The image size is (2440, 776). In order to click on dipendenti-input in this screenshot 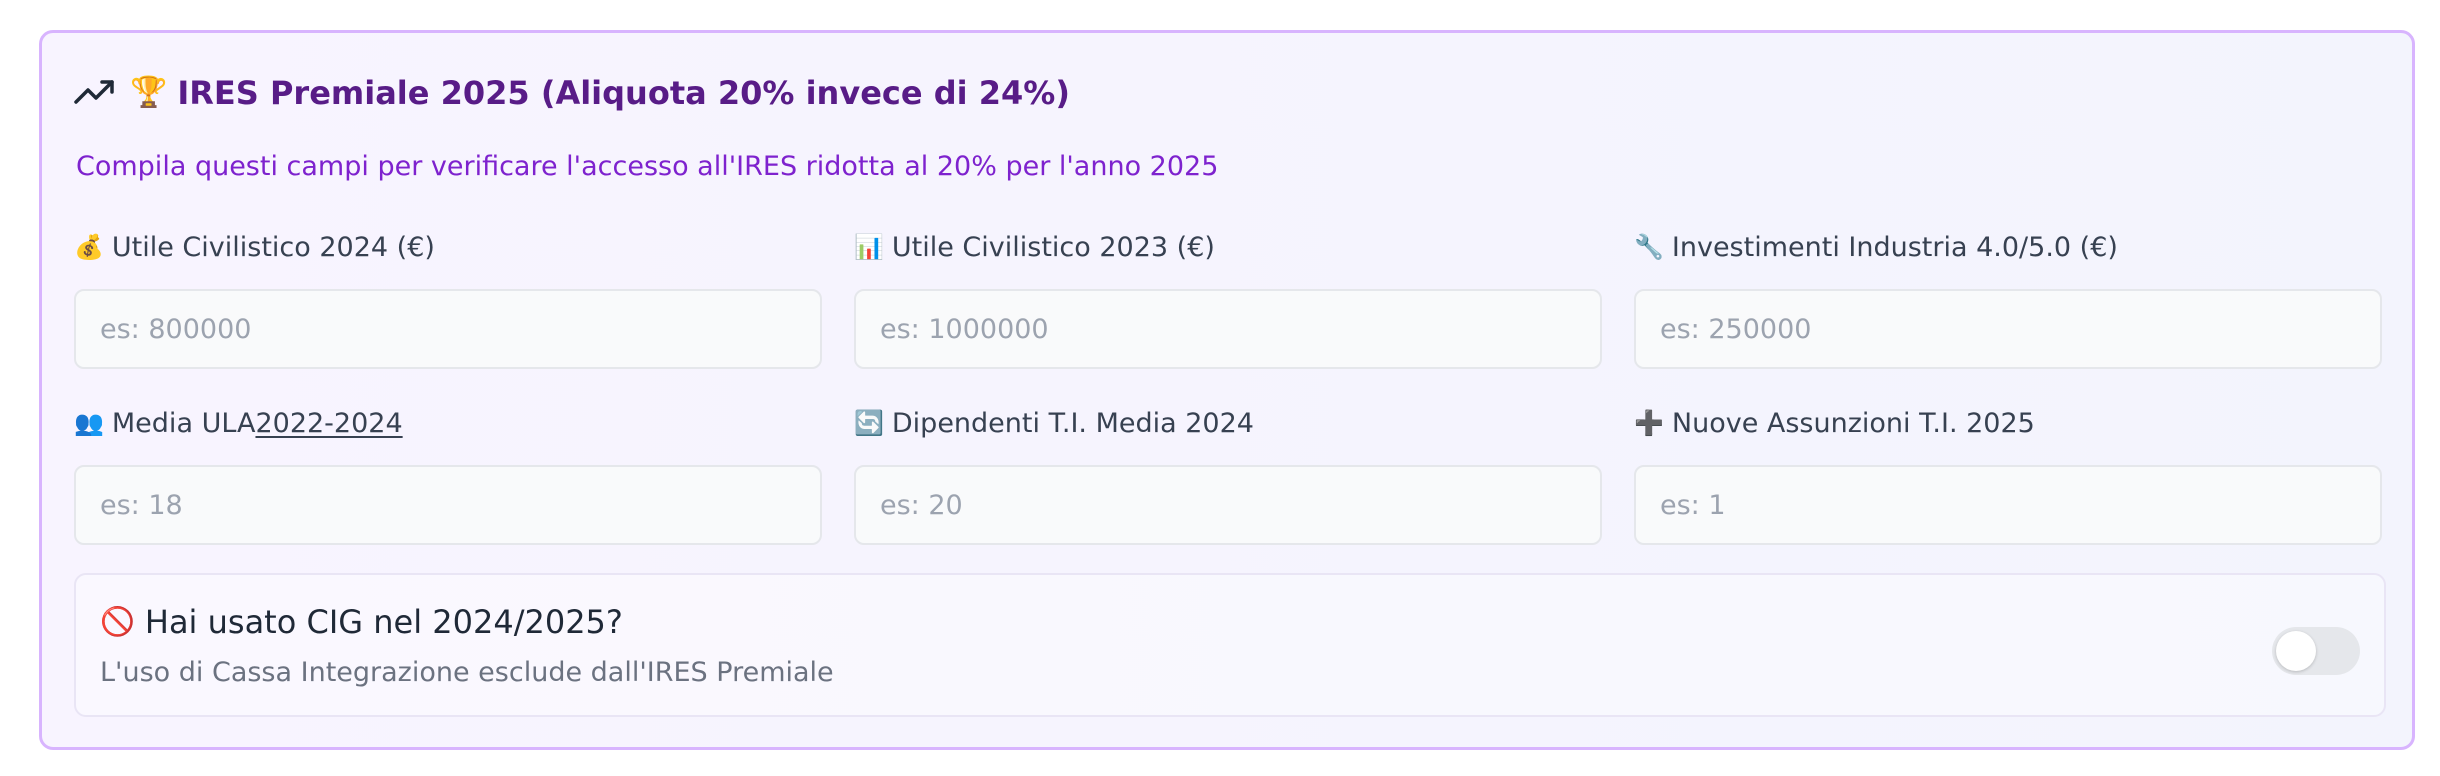, I will do `click(1228, 505)`.